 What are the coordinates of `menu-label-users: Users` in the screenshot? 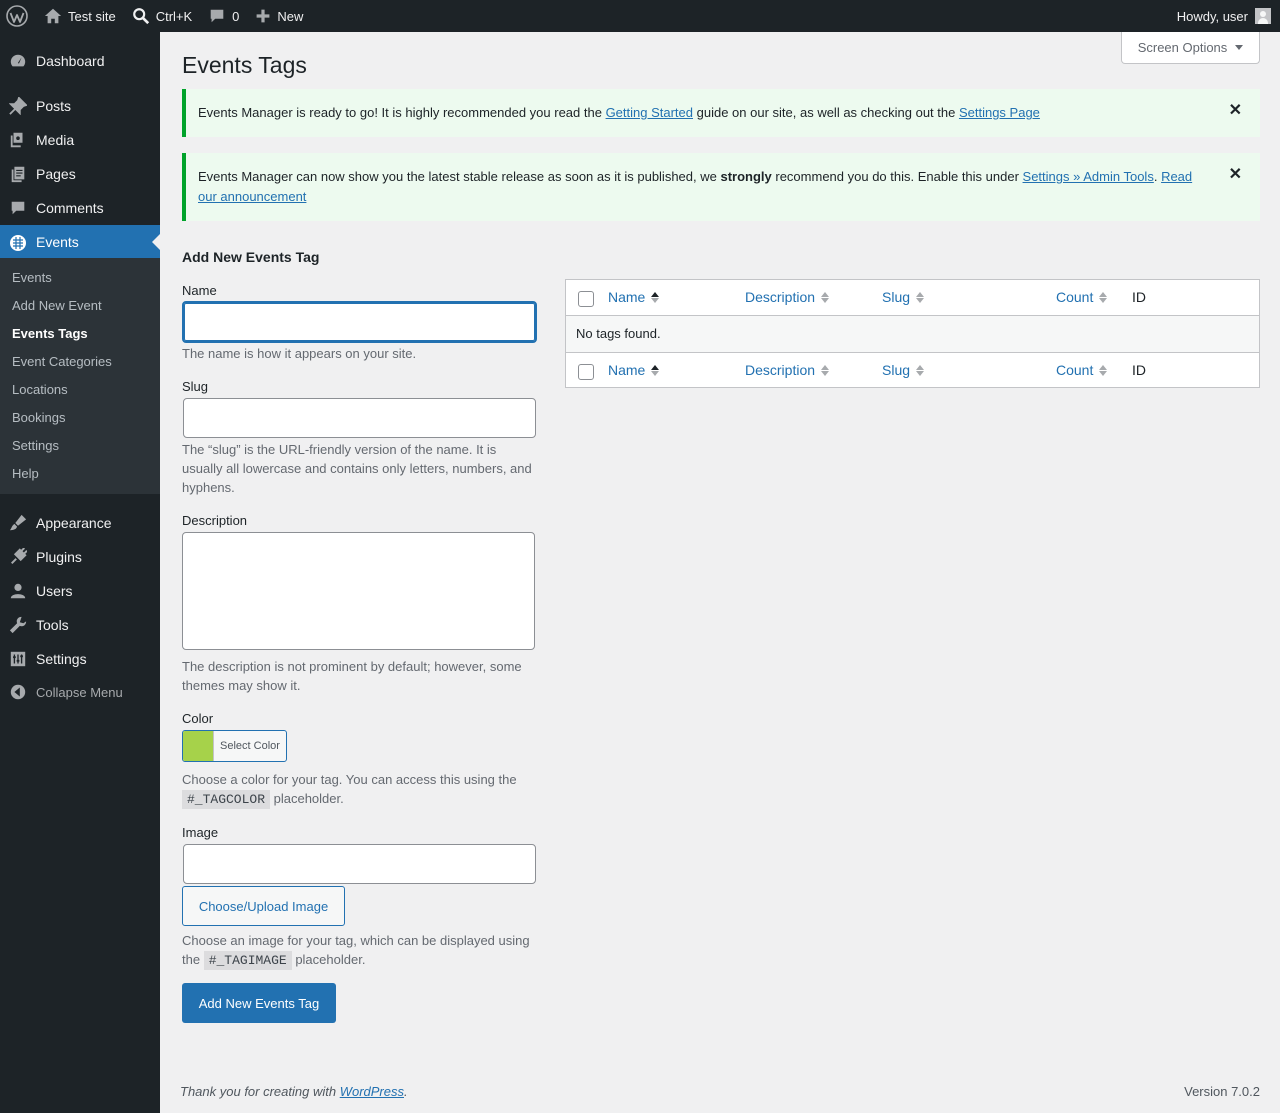 It's located at (54, 591).